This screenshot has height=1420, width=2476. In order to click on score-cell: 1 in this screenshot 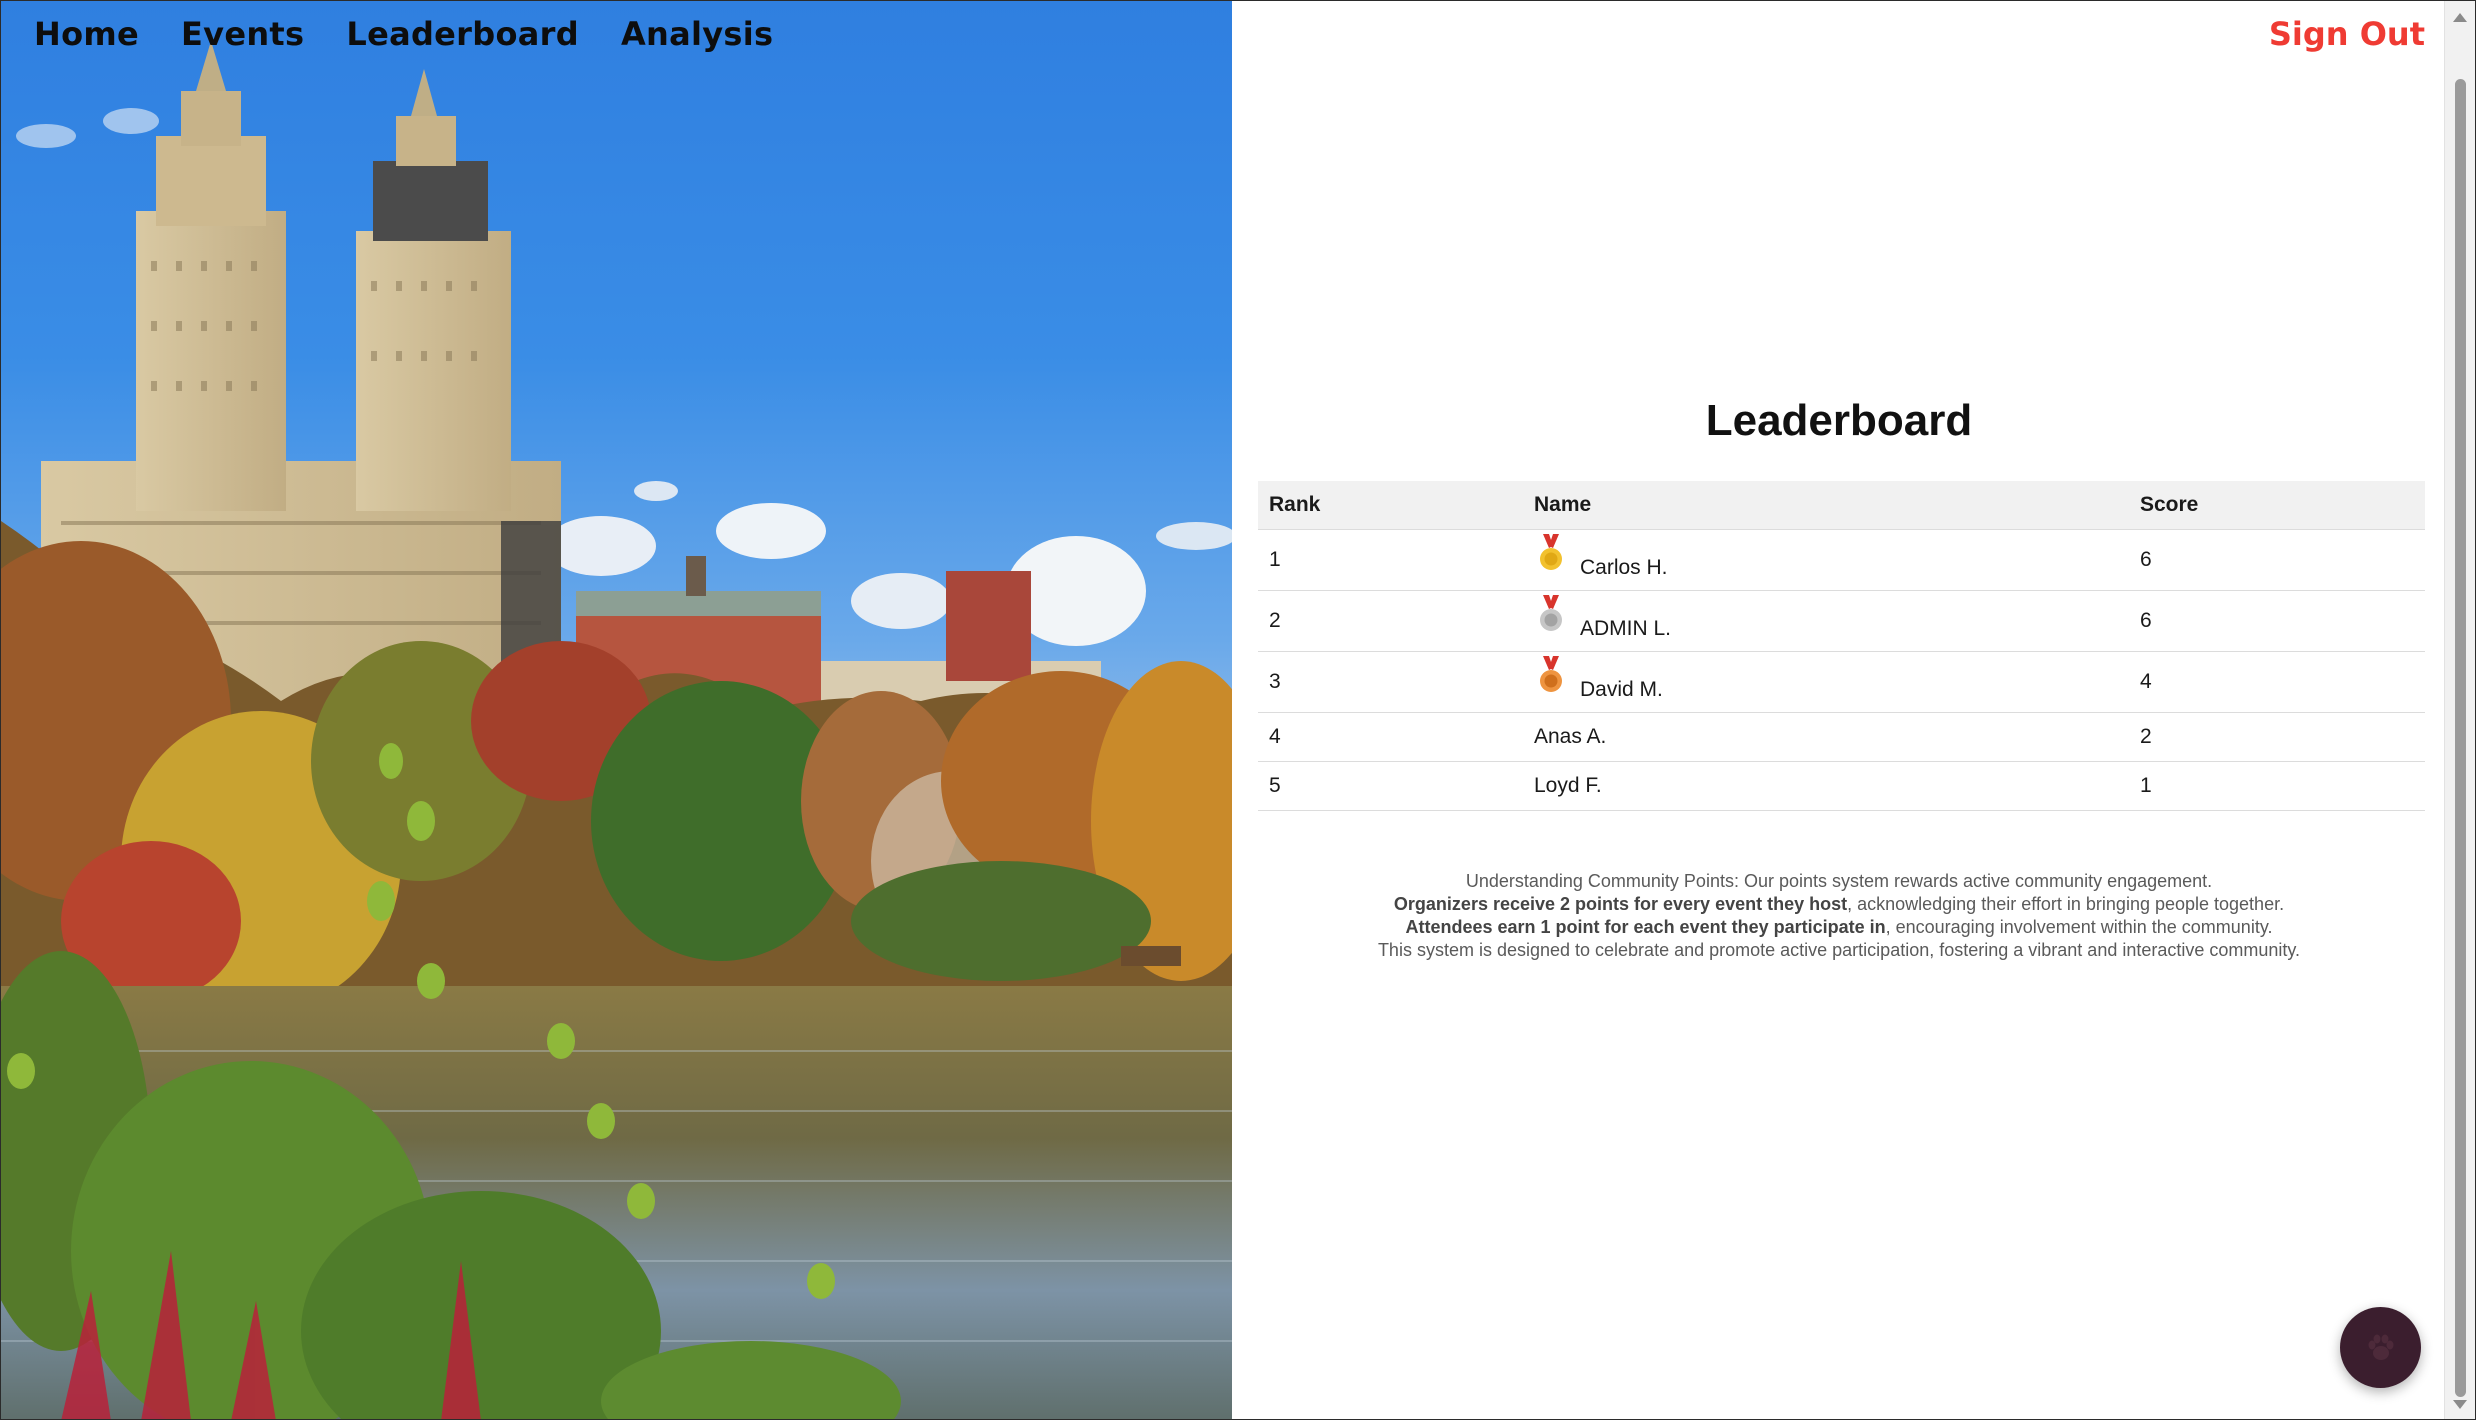, I will do `click(2277, 786)`.